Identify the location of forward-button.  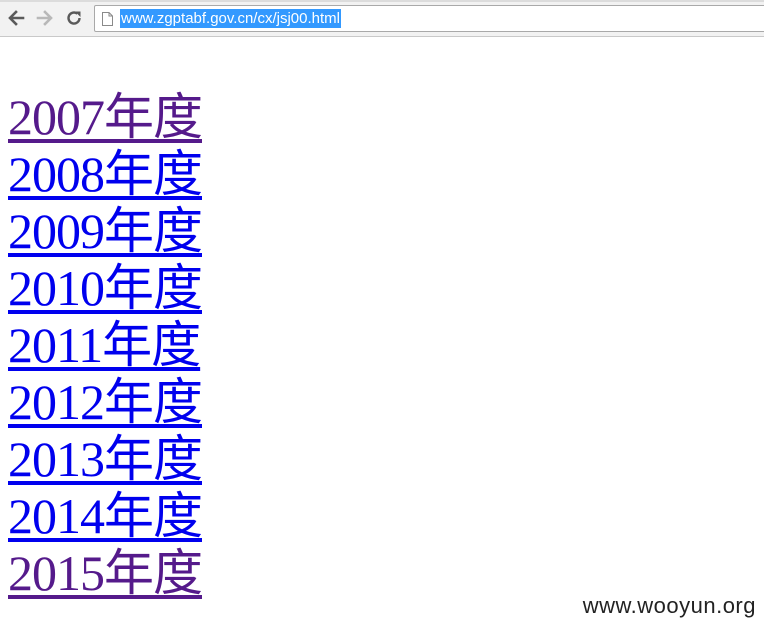
(45, 18).